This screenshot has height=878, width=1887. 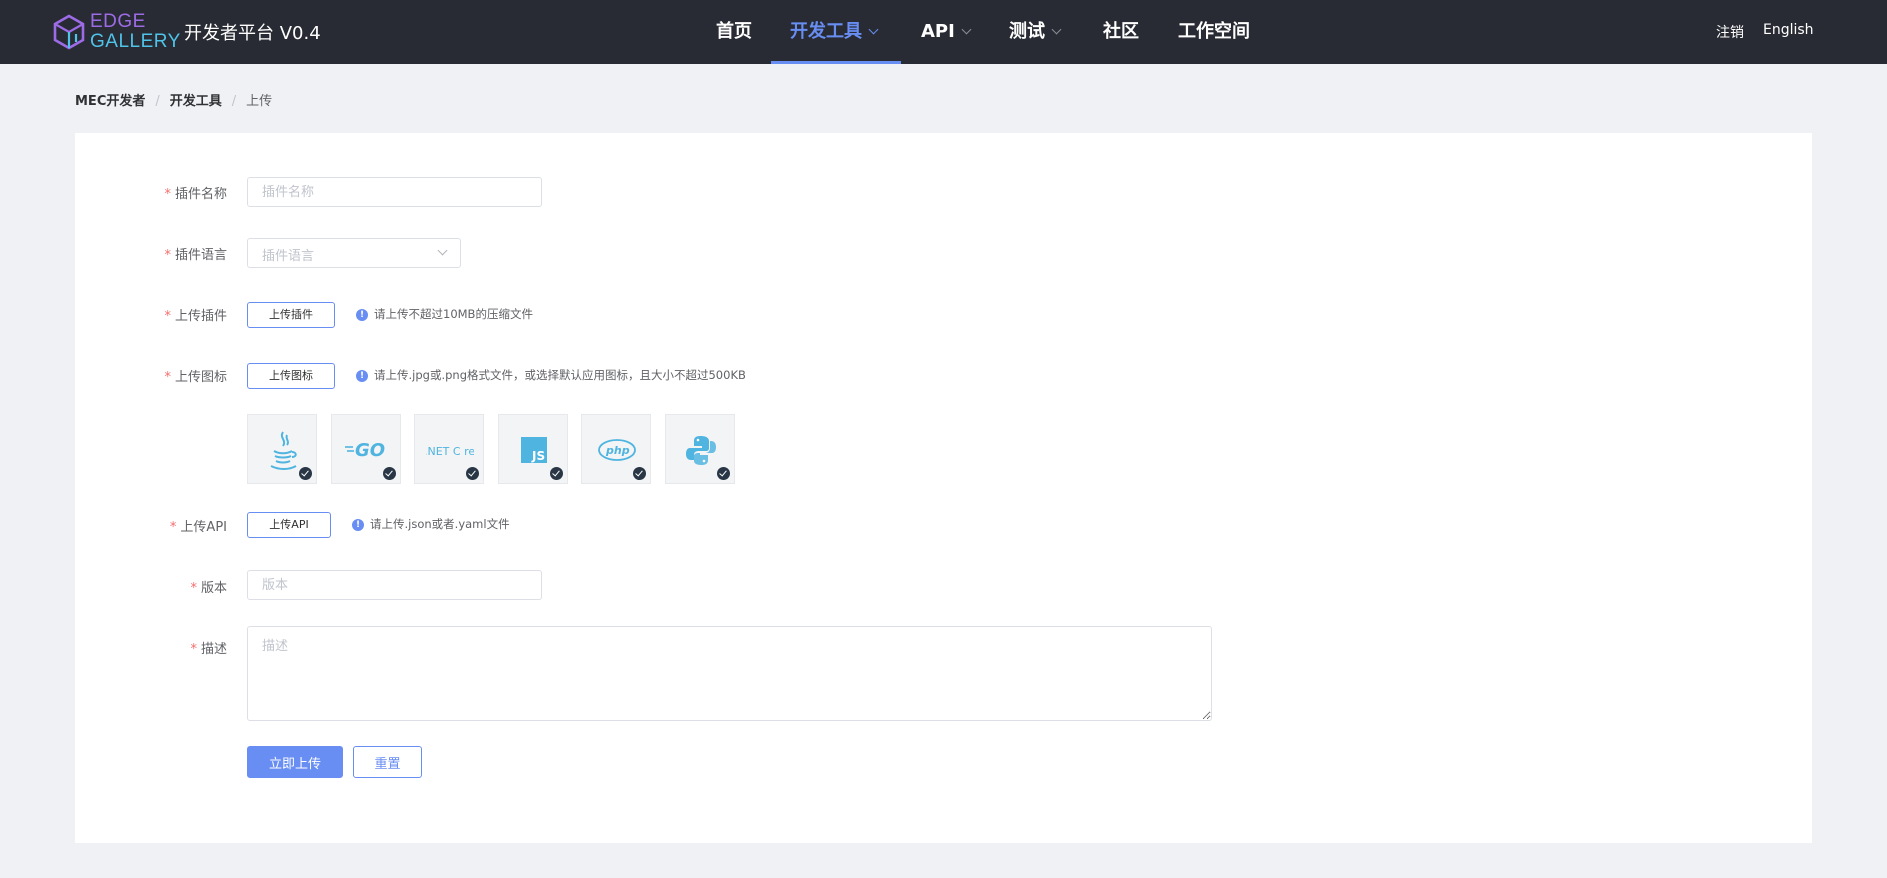 What do you see at coordinates (1121, 32) in the screenshot?
I see `nav-community: 社区` at bounding box center [1121, 32].